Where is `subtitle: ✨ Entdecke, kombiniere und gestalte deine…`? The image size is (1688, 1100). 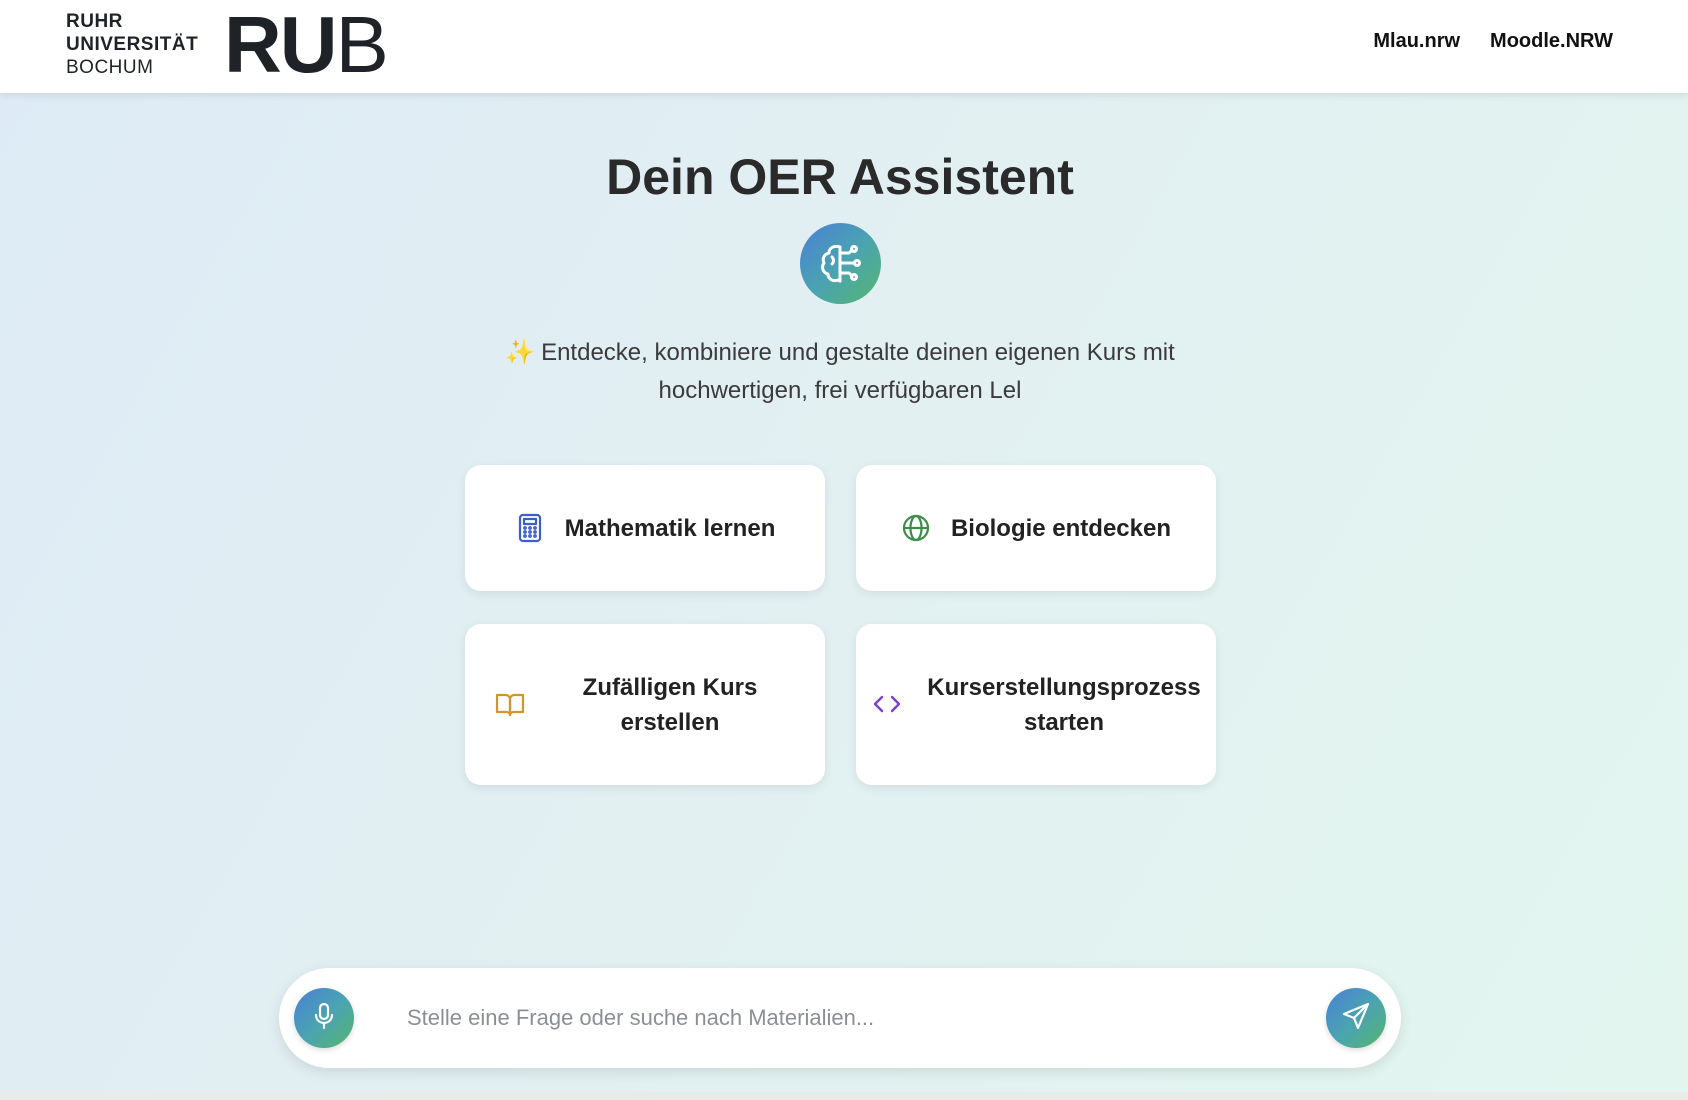
subtitle: ✨ Entdecke, kombiniere und gestalte deine… is located at coordinates (840, 372).